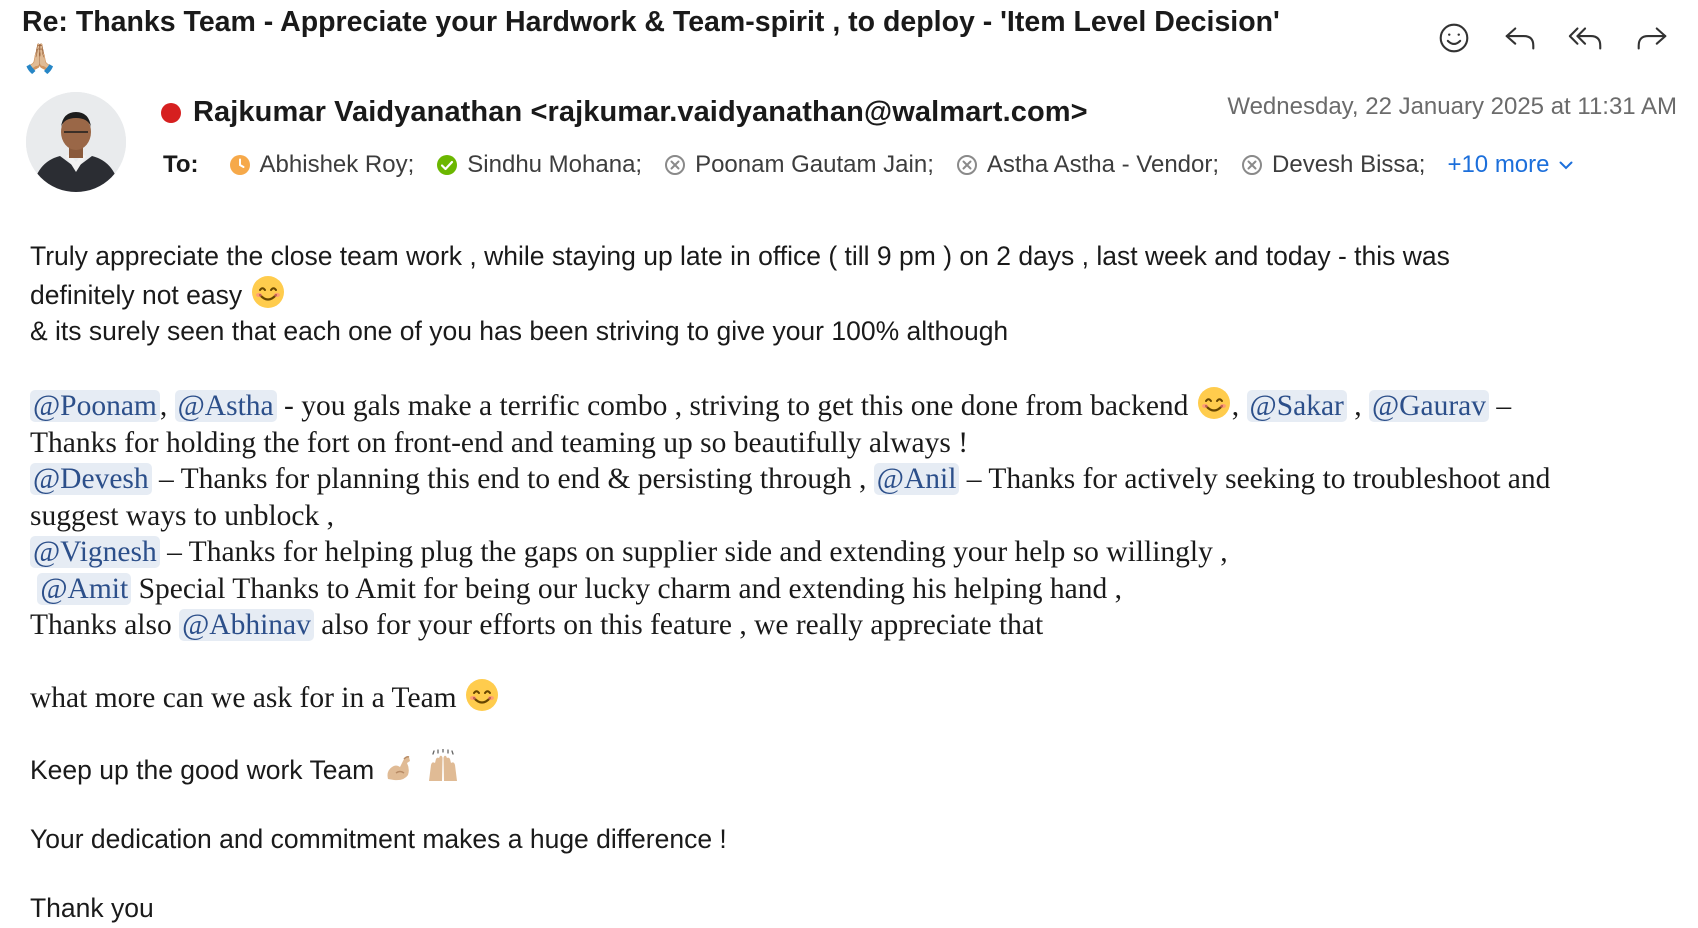  I want to click on emoji-reaction-icon, so click(1454, 38).